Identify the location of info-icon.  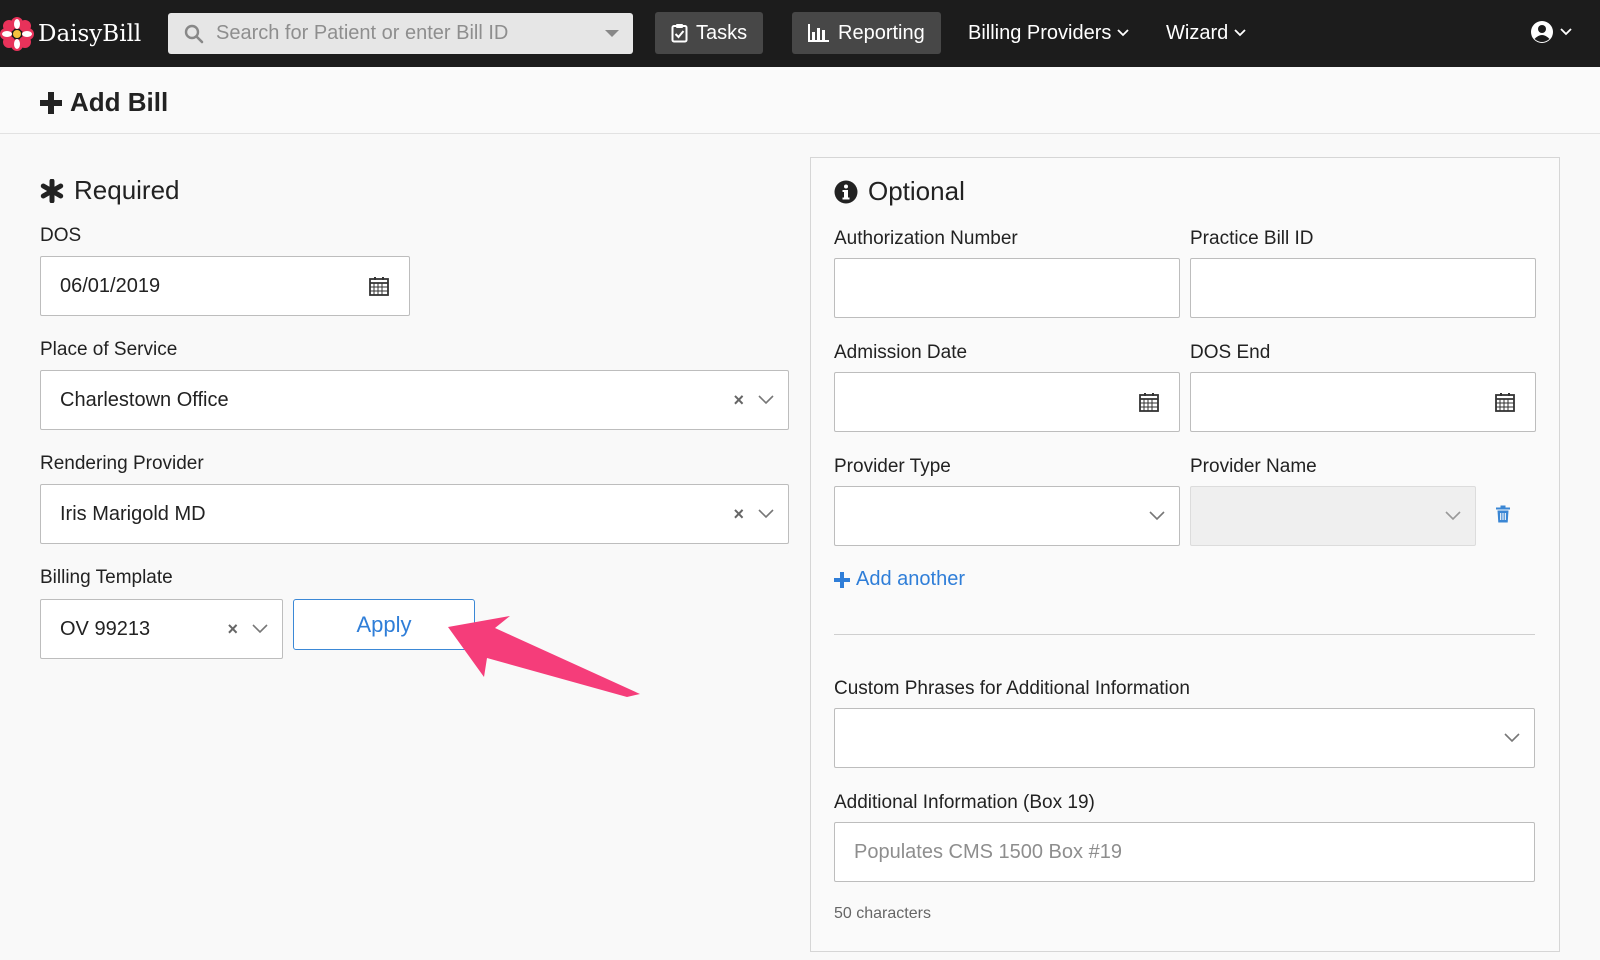
(846, 191).